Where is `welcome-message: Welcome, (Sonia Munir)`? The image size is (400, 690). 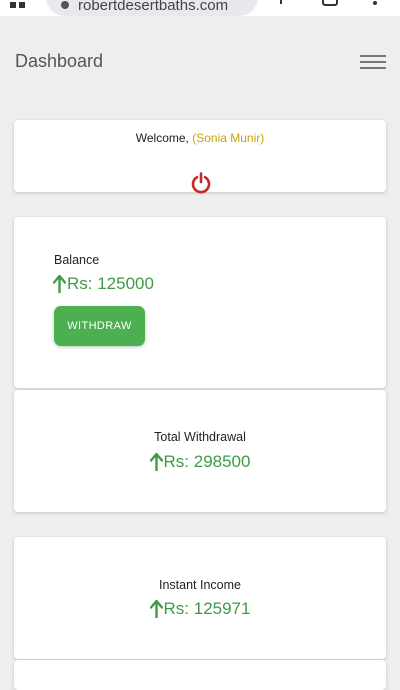 welcome-message: Welcome, (Sonia Munir) is located at coordinates (200, 138).